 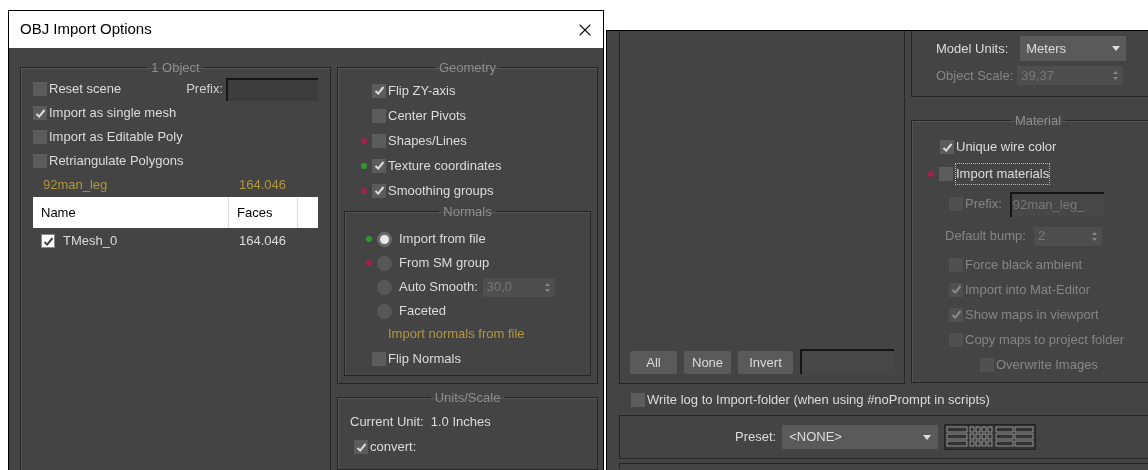 What do you see at coordinates (708, 362) in the screenshot?
I see `selection-button: None` at bounding box center [708, 362].